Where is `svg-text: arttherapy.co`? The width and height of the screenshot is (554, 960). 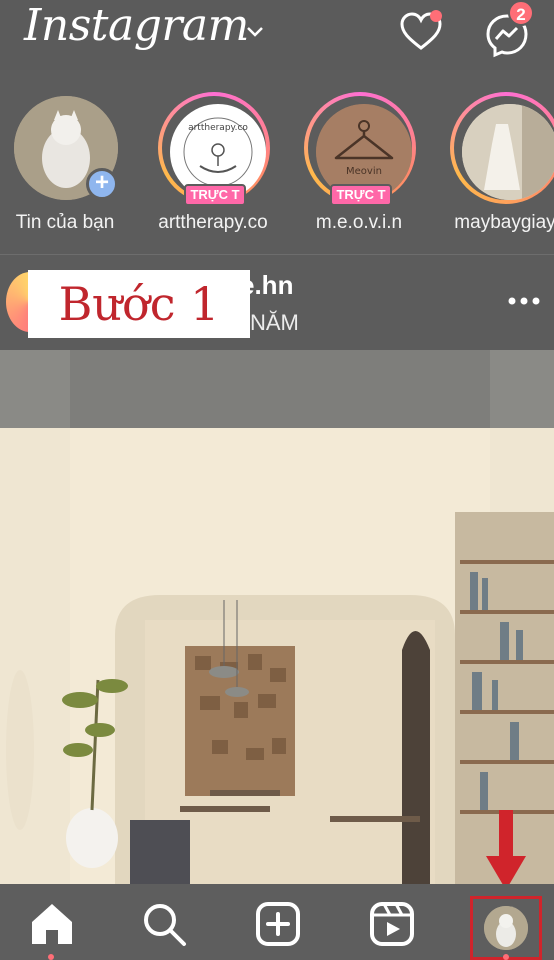 svg-text: arttherapy.co is located at coordinates (218, 128).